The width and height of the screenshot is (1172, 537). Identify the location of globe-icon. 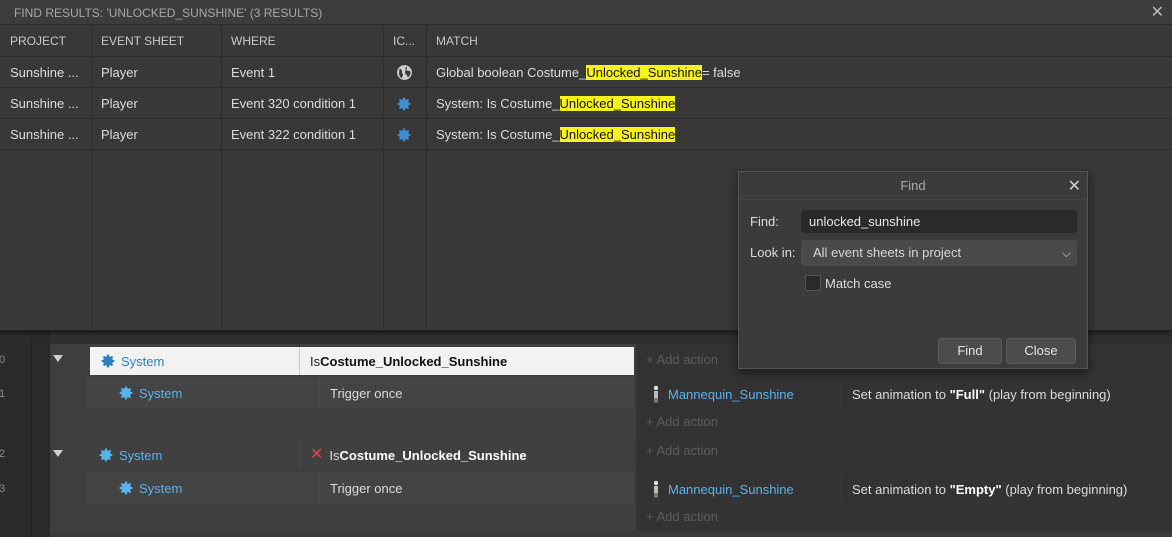
(404, 72).